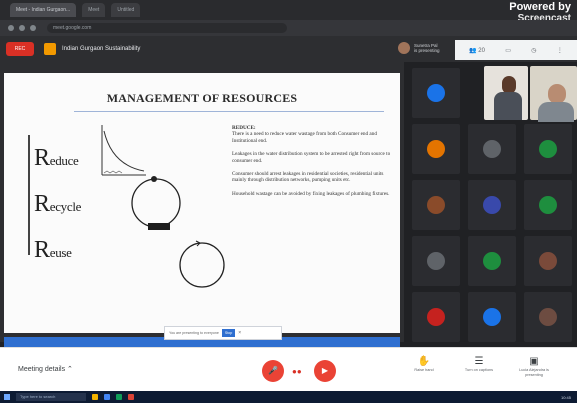 The image size is (577, 403). I want to click on address-bar: meet.google.com, so click(288, 28).